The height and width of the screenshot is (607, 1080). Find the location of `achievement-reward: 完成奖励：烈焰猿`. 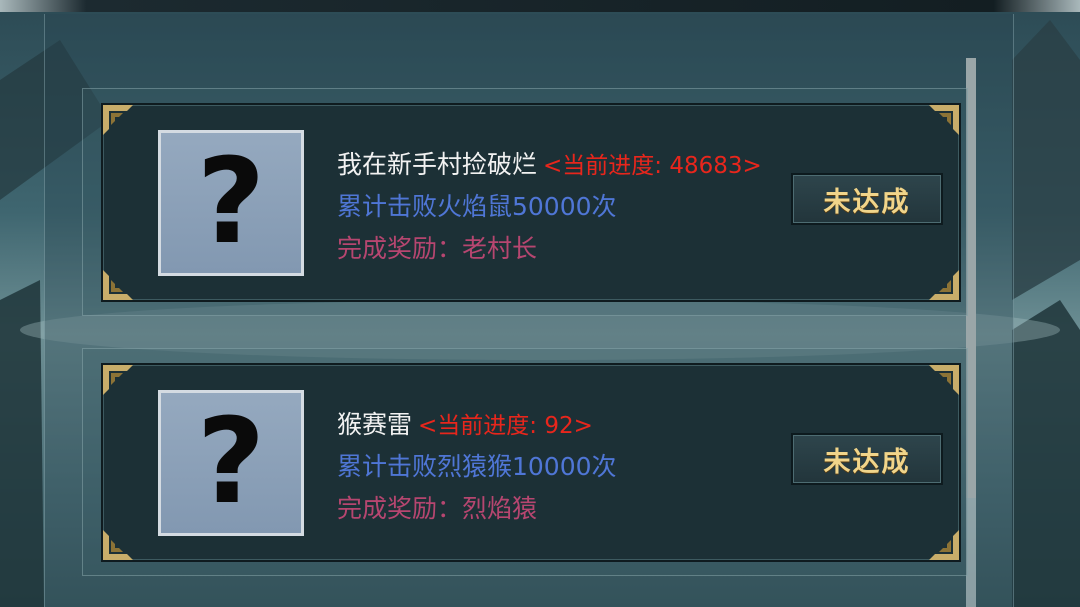

achievement-reward: 完成奖励：烈焰猿 is located at coordinates (437, 508).